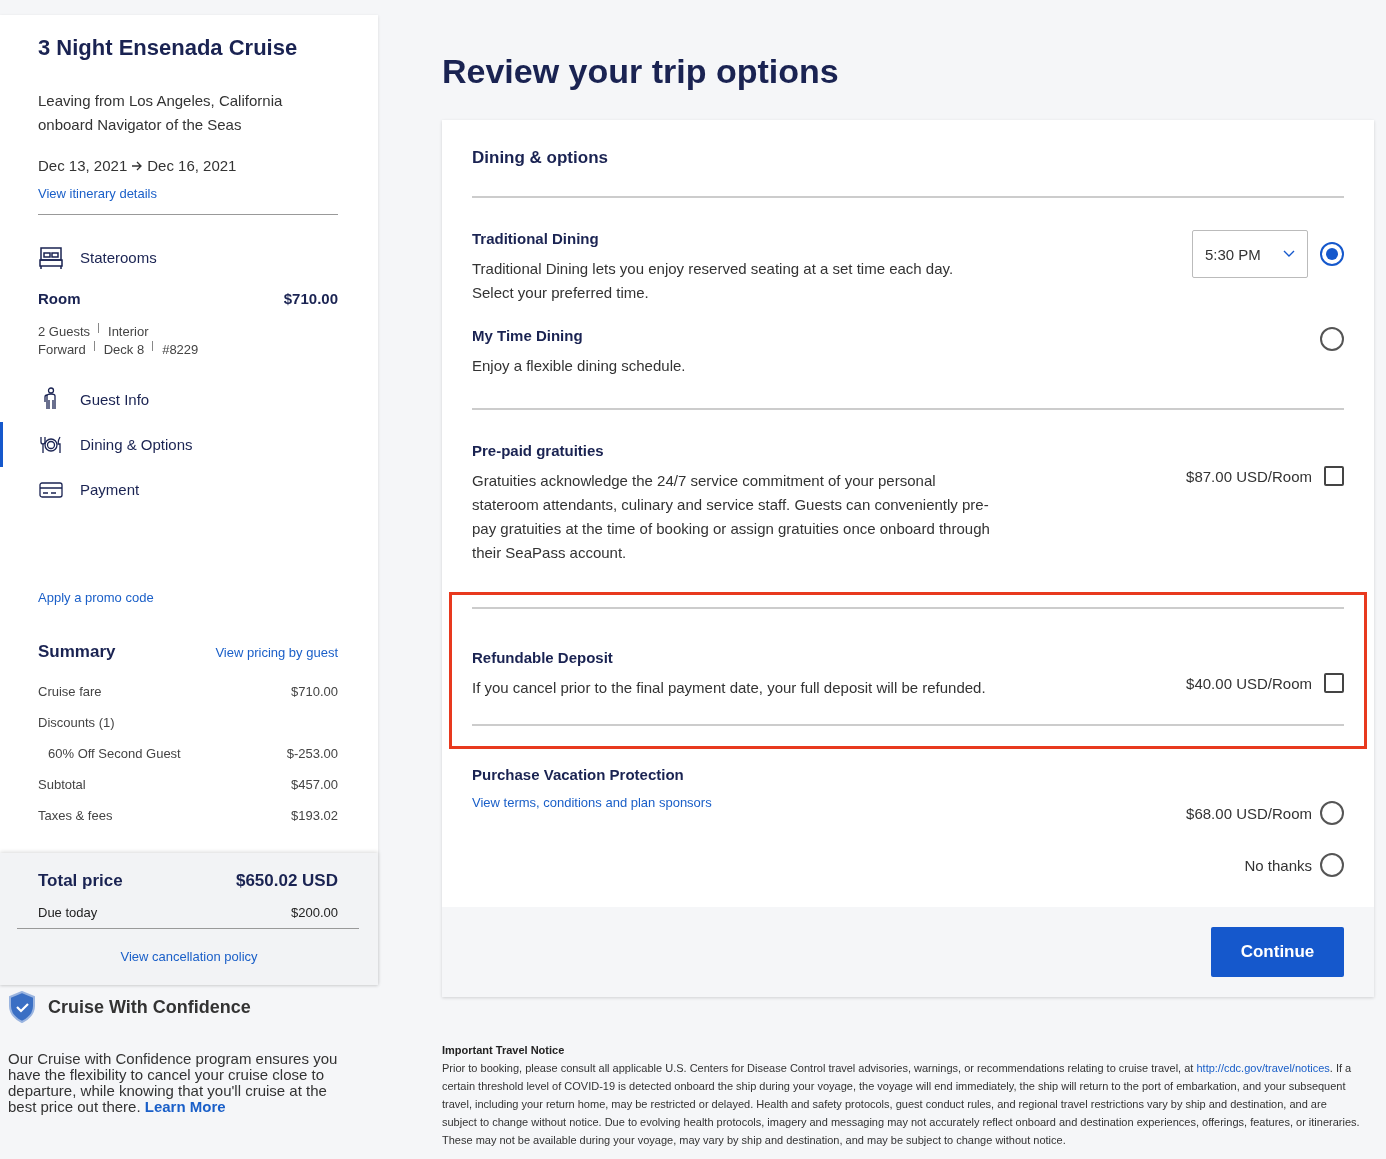 The image size is (1386, 1159). I want to click on credit-card-icon, so click(51, 489).